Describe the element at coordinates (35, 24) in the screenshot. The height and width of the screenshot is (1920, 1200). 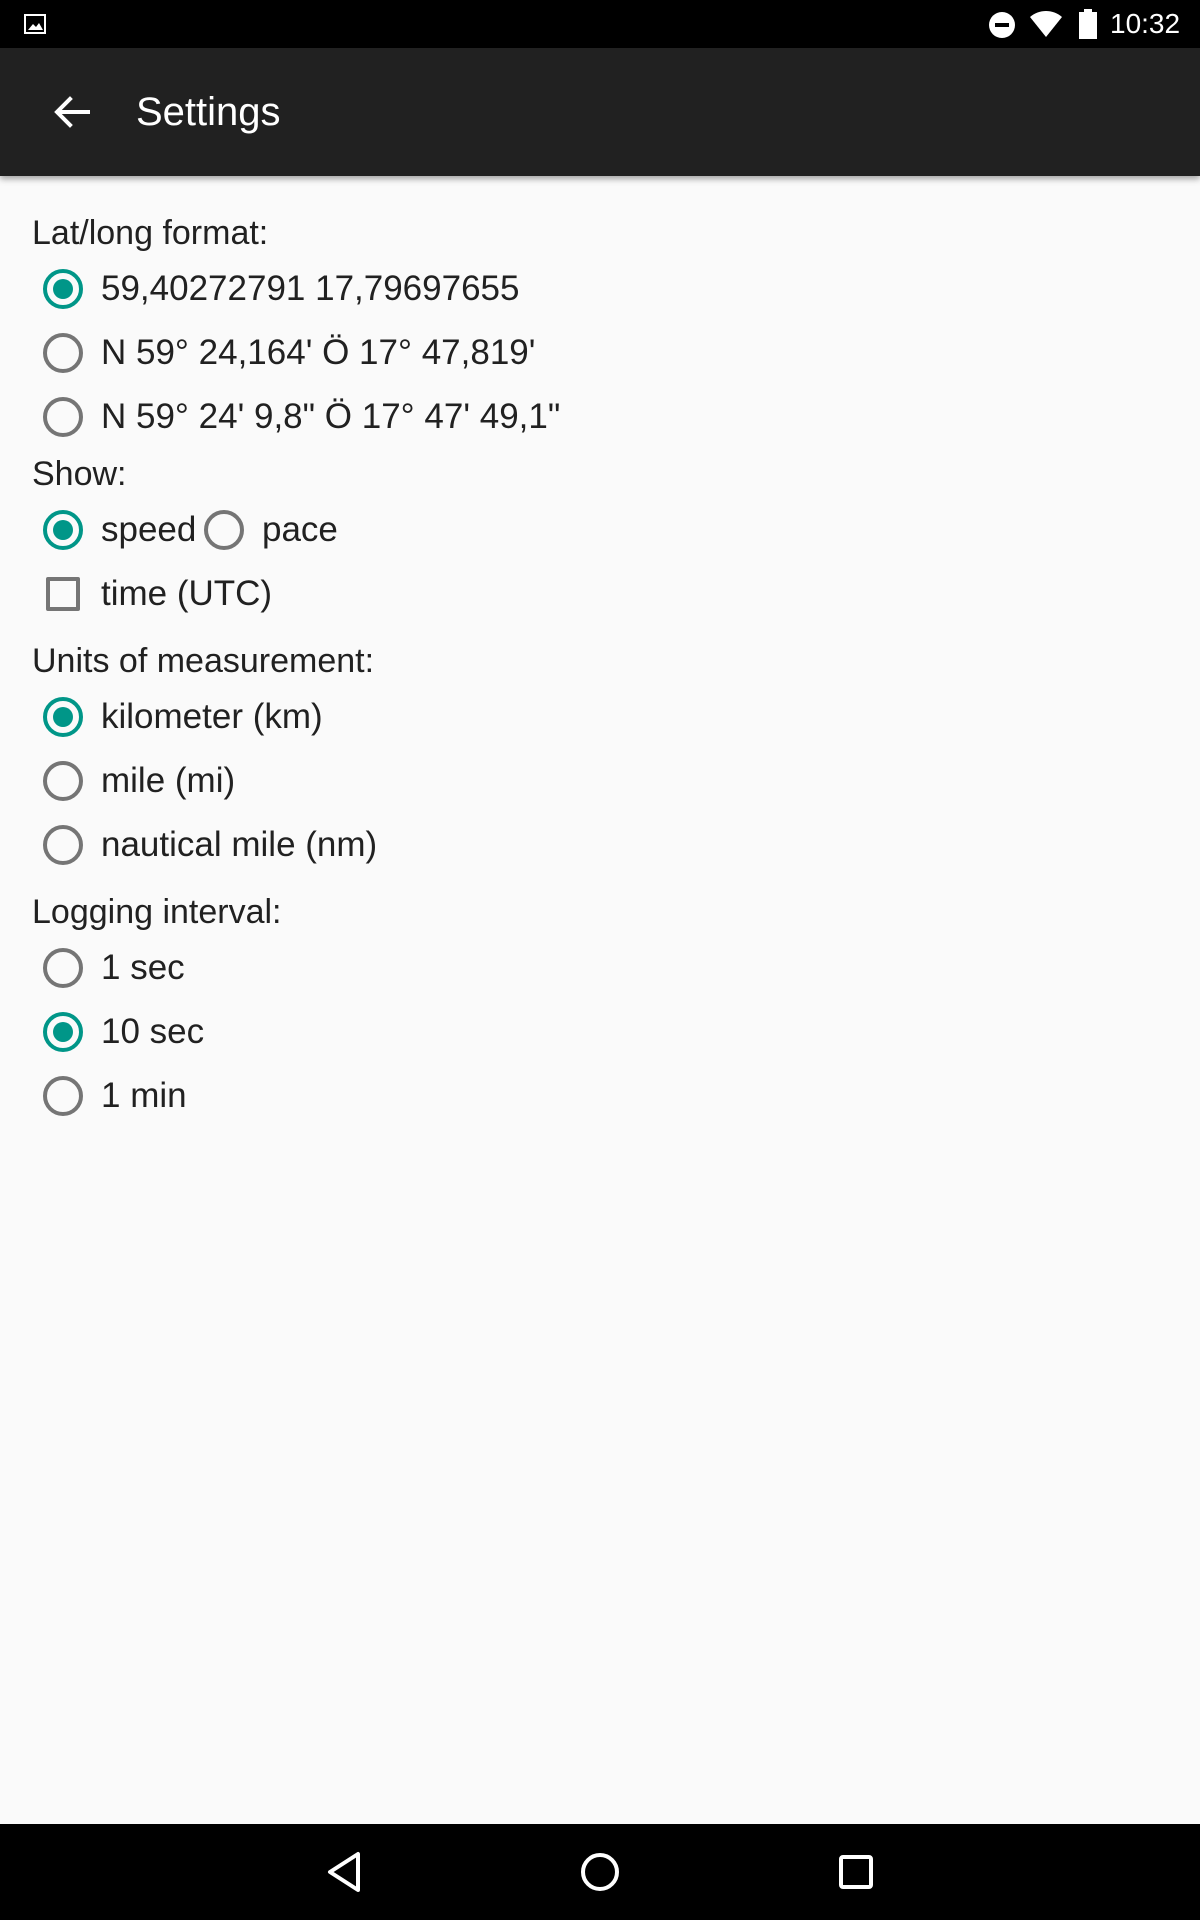
I see `image-notification-icon` at that location.